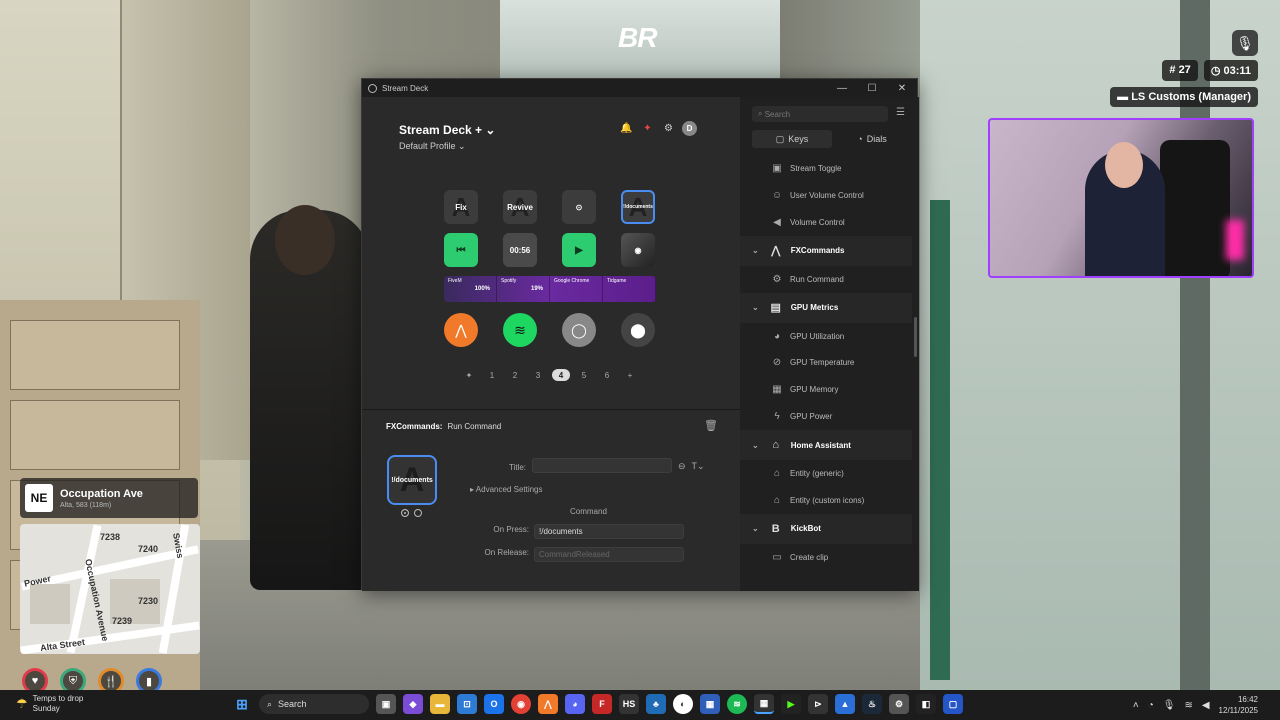 The height and width of the screenshot is (720, 1280). What do you see at coordinates (915, 337) in the screenshot?
I see `scrollbar` at bounding box center [915, 337].